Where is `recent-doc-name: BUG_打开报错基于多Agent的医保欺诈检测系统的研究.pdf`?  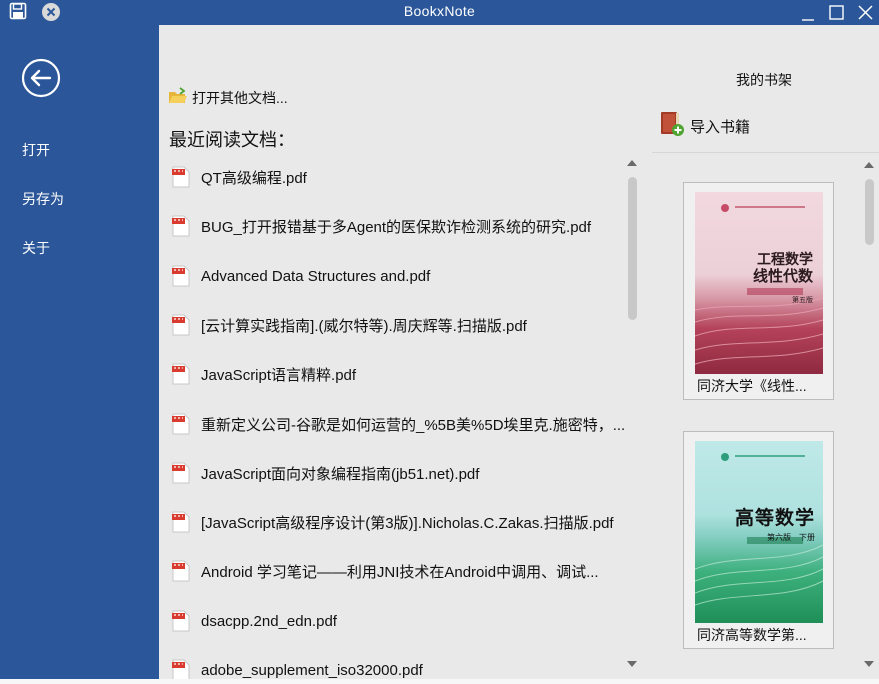 recent-doc-name: BUG_打开报错基于多Agent的医保欺诈检测系统的研究.pdf is located at coordinates (396, 227).